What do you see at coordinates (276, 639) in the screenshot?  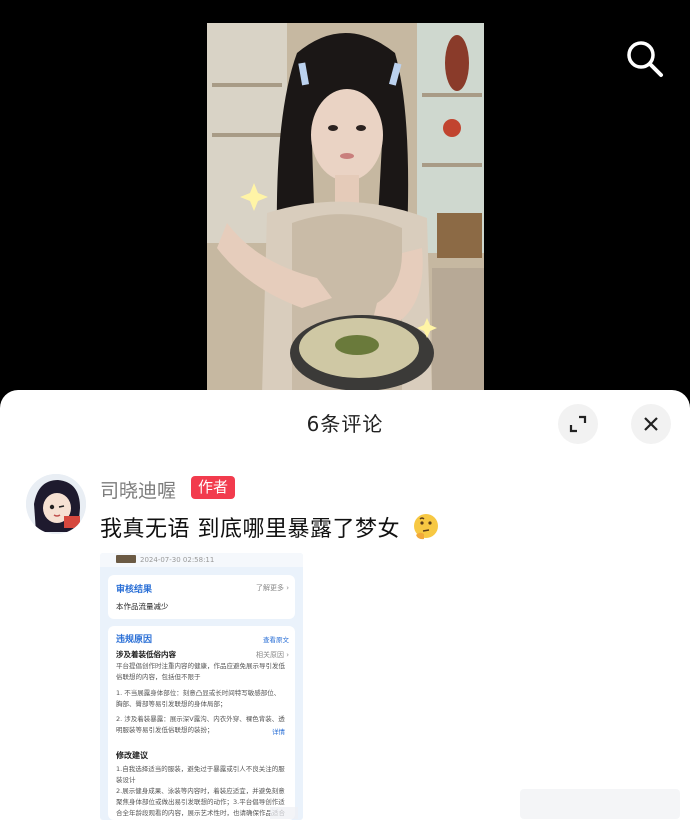 I see `violation-original-link: 查看原文` at bounding box center [276, 639].